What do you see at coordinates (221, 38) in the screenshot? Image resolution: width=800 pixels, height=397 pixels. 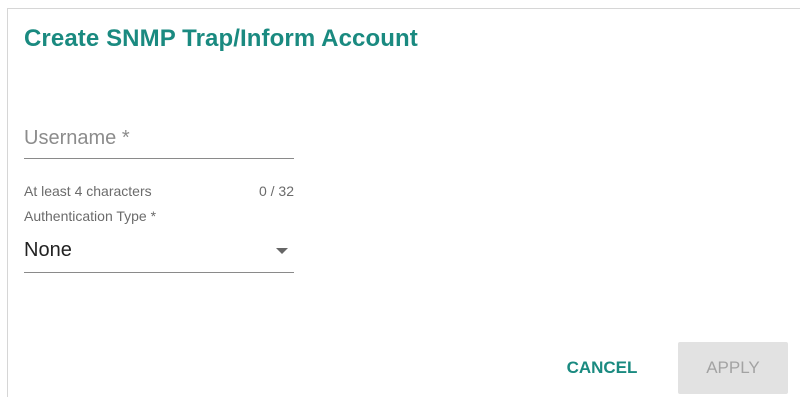 I see `dialog-title: Create SNMP Trap/Inform Account` at bounding box center [221, 38].